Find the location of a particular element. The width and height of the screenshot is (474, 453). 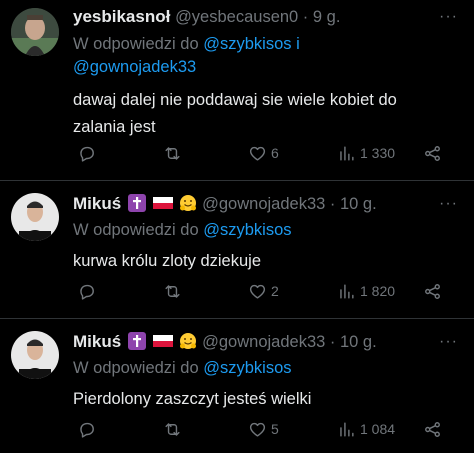

action-bar: 2 1 820 is located at coordinates (263, 291).